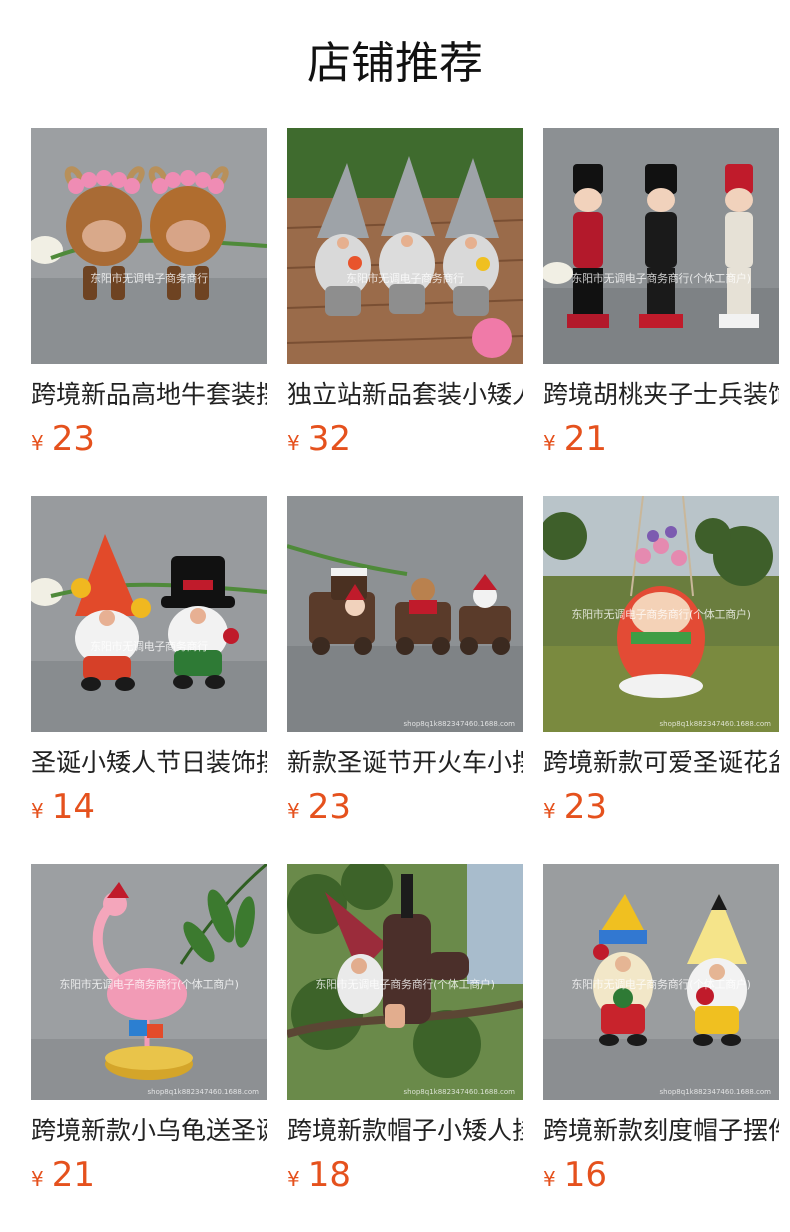 This screenshot has width=790, height=1232. I want to click on product-name: 跨境新款刻度帽子摆件, so click(661, 1131).